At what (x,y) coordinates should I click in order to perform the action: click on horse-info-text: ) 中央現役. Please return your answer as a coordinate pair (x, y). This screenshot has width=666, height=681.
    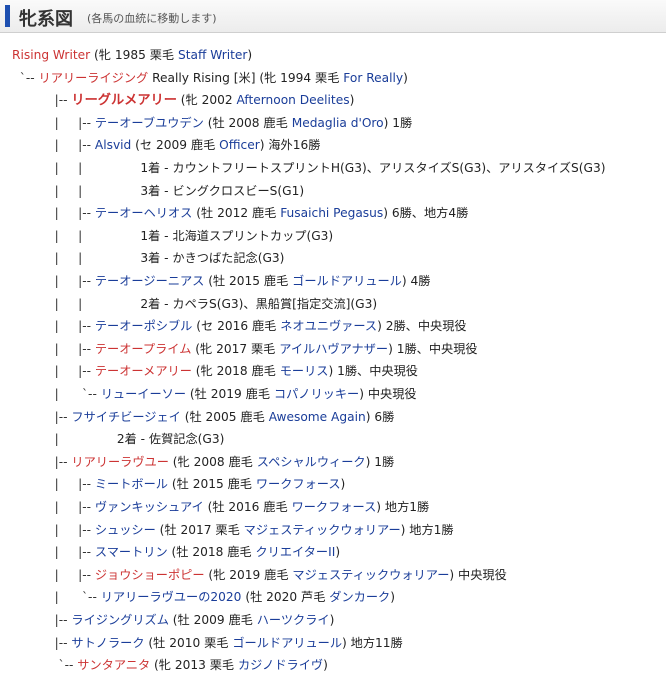
    Looking at the image, I should click on (388, 394).